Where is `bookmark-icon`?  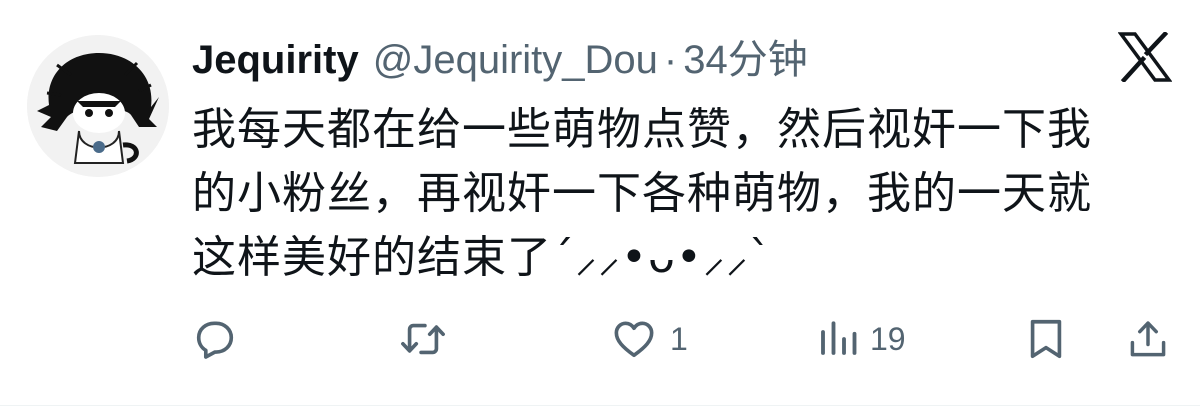 bookmark-icon is located at coordinates (1046, 339).